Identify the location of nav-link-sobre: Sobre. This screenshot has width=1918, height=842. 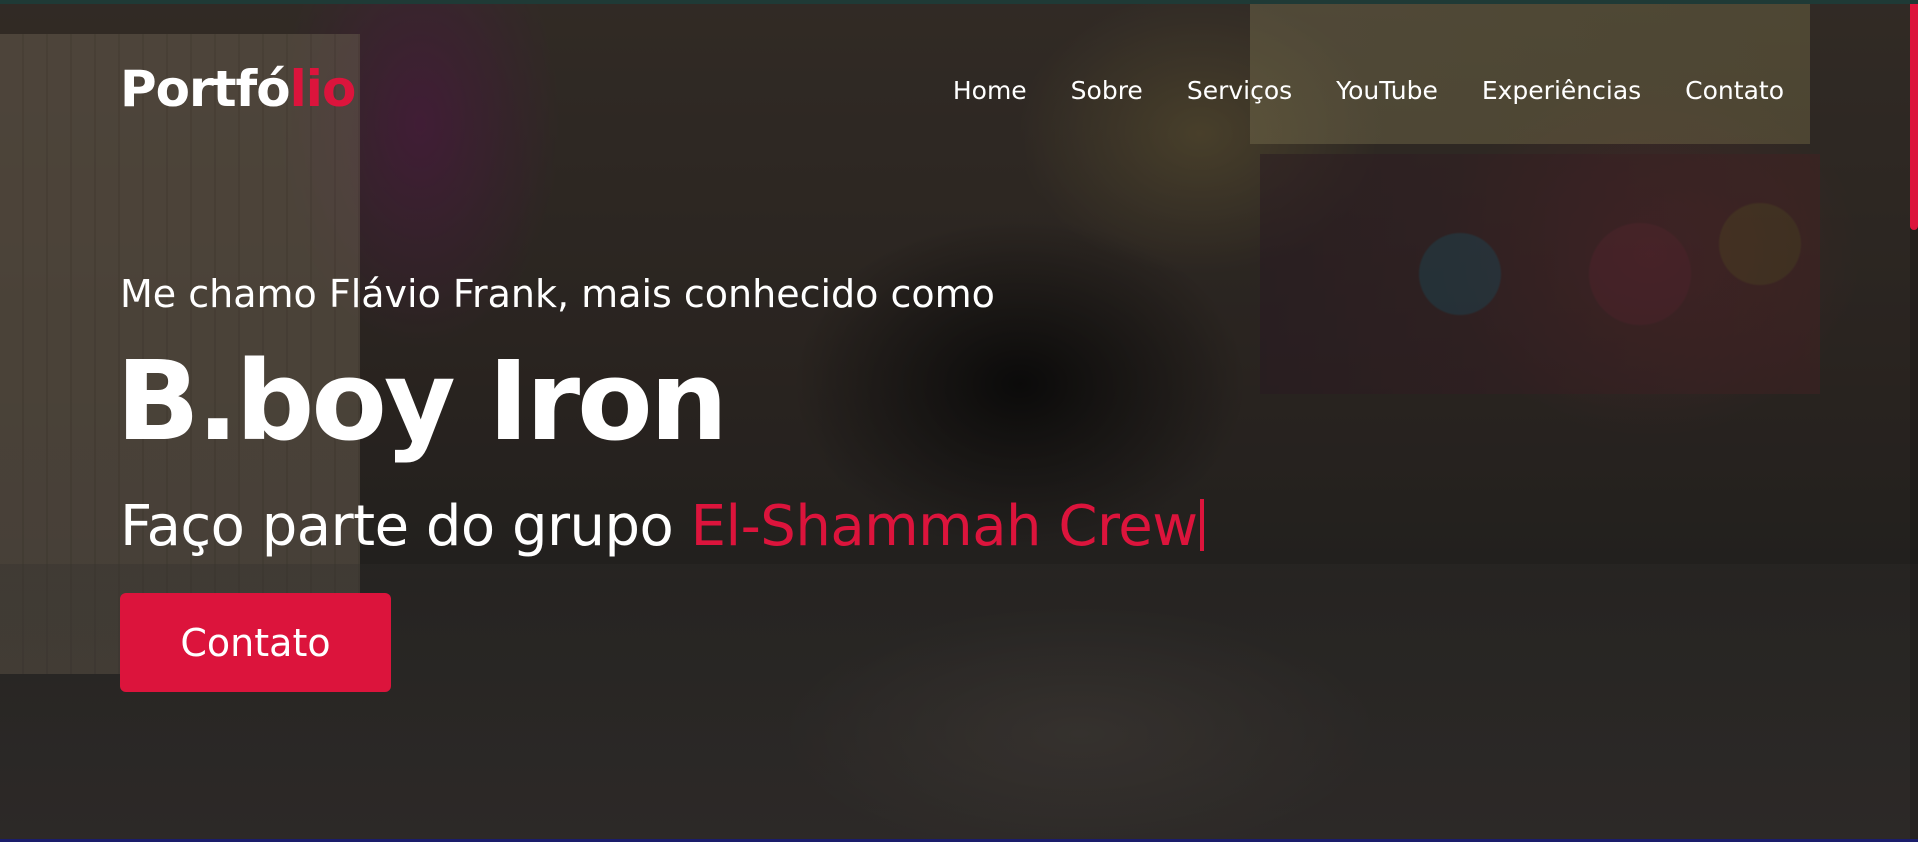
(1107, 90).